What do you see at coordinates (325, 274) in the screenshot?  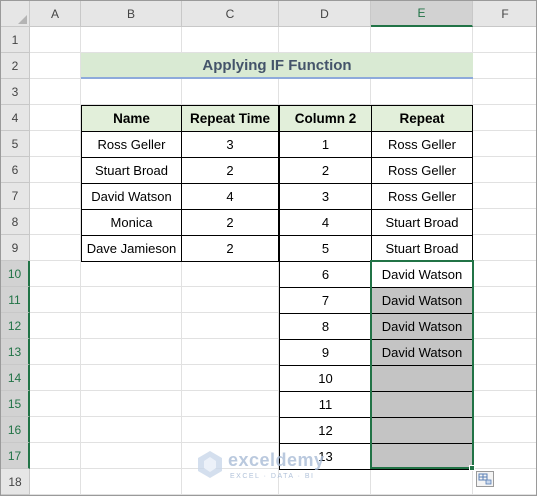 I see `table-cell: 6` at bounding box center [325, 274].